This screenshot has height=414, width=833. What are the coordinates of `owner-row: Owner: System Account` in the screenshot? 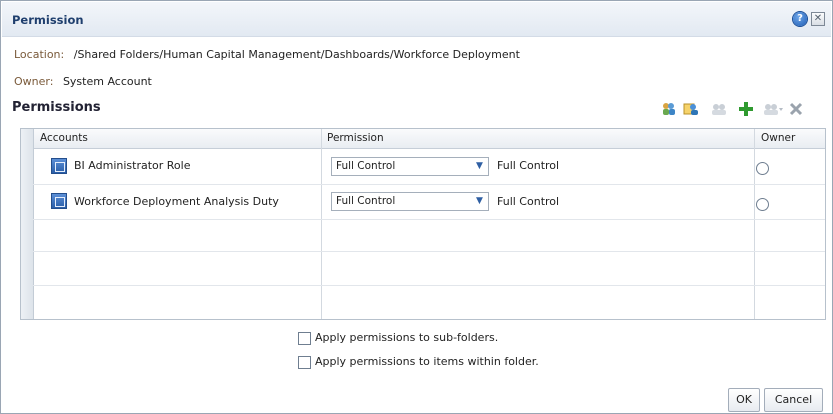 It's located at (83, 81).